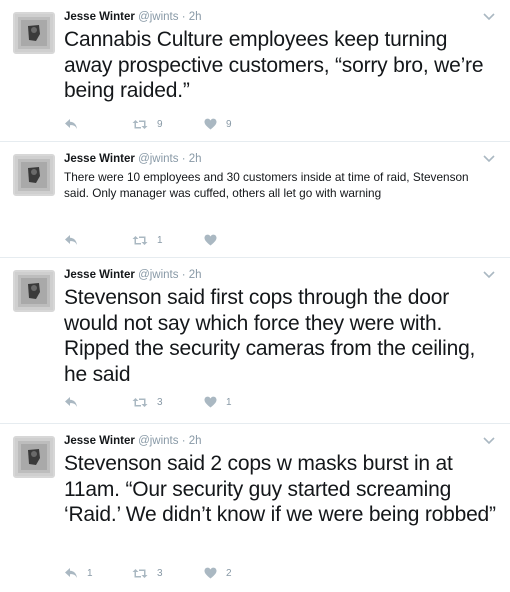 This screenshot has width=510, height=592. What do you see at coordinates (218, 124) in the screenshot?
I see `like-button: 9` at bounding box center [218, 124].